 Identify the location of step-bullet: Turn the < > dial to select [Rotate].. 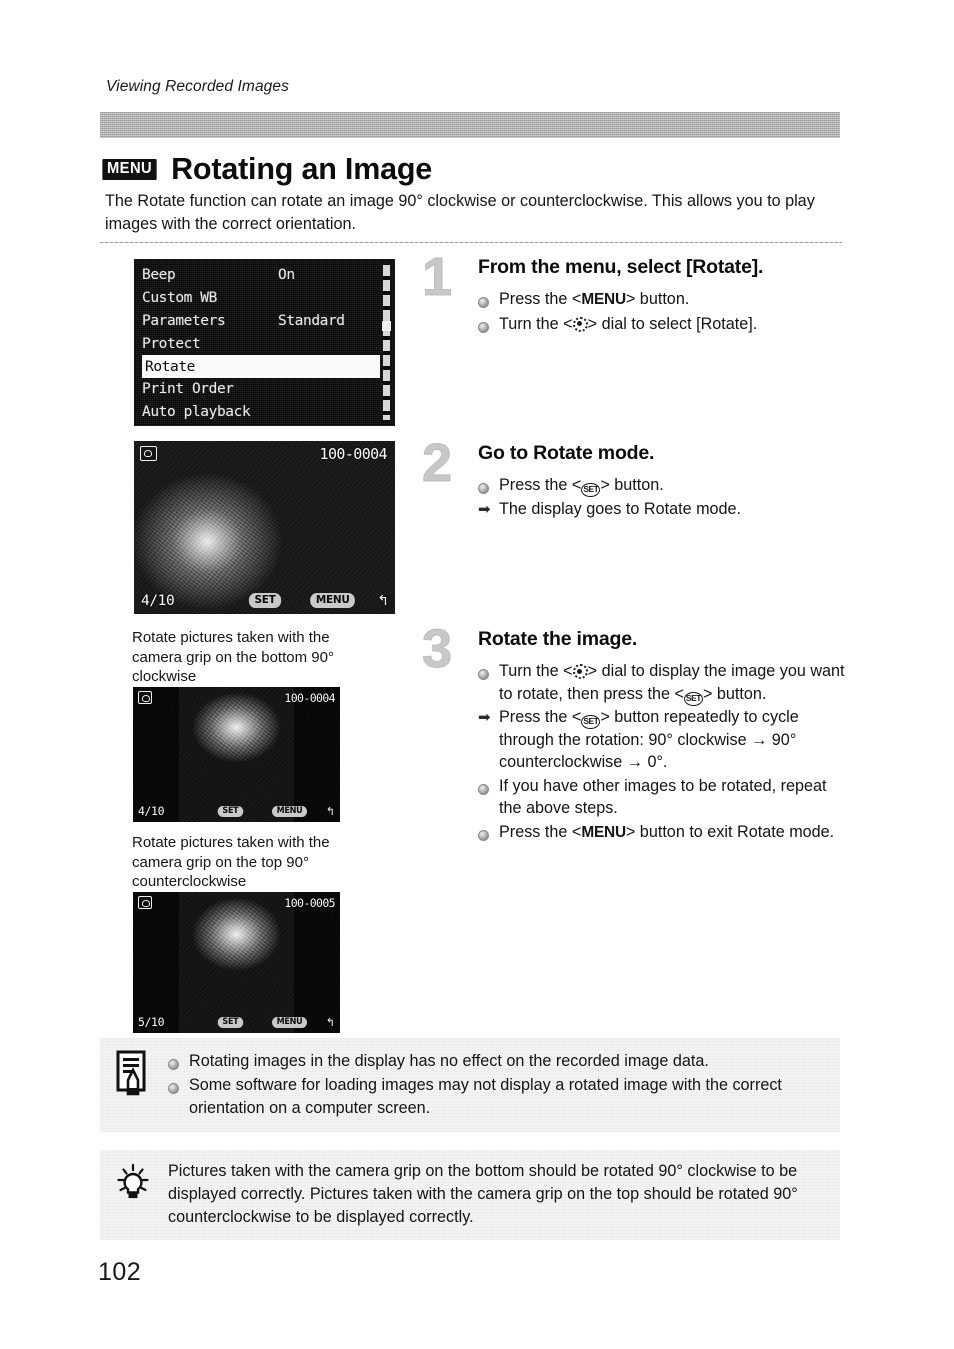
(664, 324).